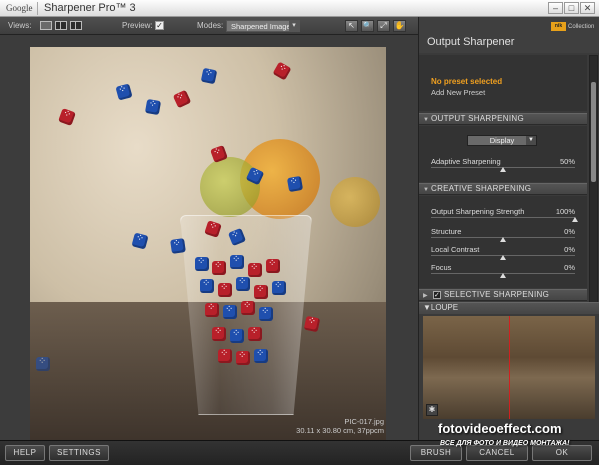 This screenshot has height=465, width=599. Describe the element at coordinates (509, 308) in the screenshot. I see `loupe-header: ▼LOUPE` at that location.